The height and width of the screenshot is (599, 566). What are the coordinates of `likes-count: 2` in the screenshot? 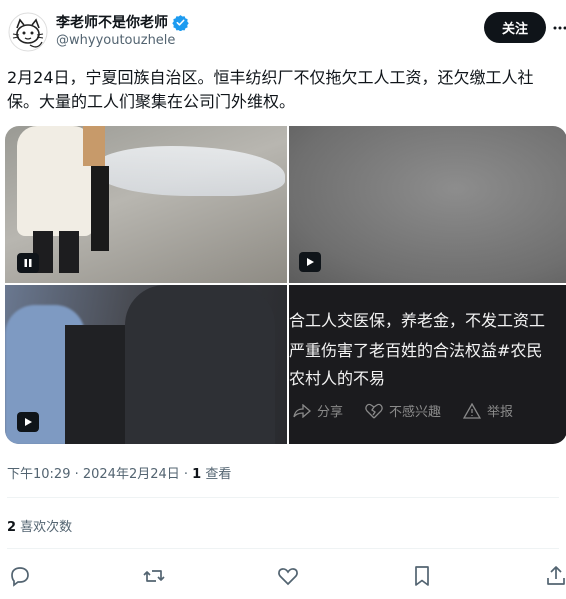 It's located at (12, 527).